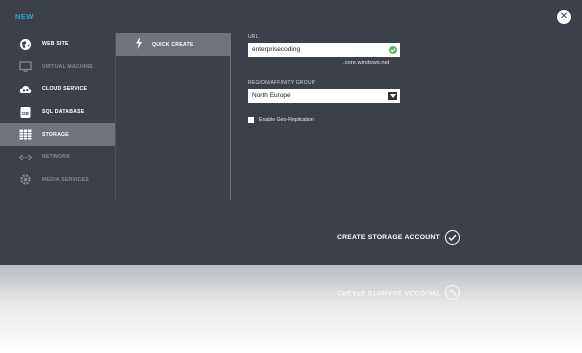 This screenshot has width=582, height=353. Describe the element at coordinates (392, 96) in the screenshot. I see `chevron-down-icon` at that location.